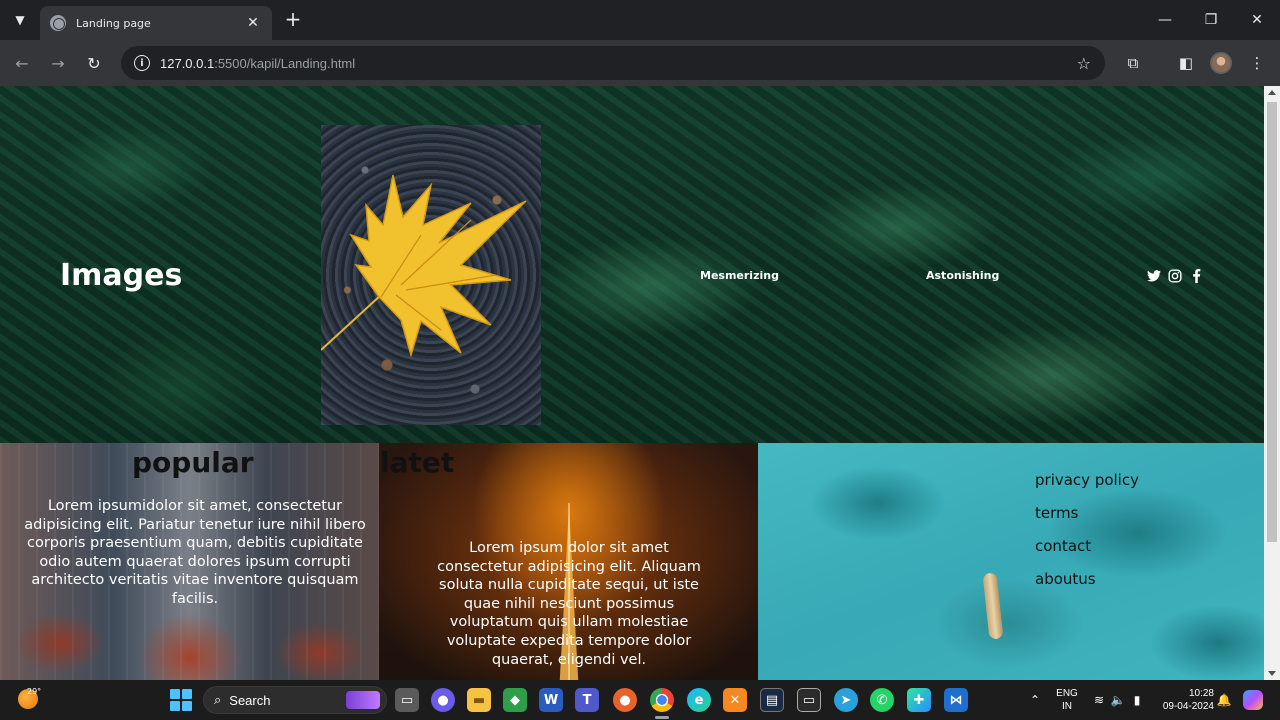  Describe the element at coordinates (956, 700) in the screenshot. I see `vscode-icon: ⋈` at that location.